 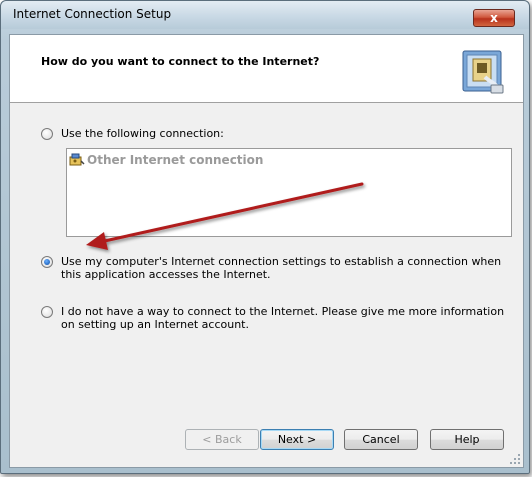 I want to click on annotation-arrow, so click(x=225, y=216).